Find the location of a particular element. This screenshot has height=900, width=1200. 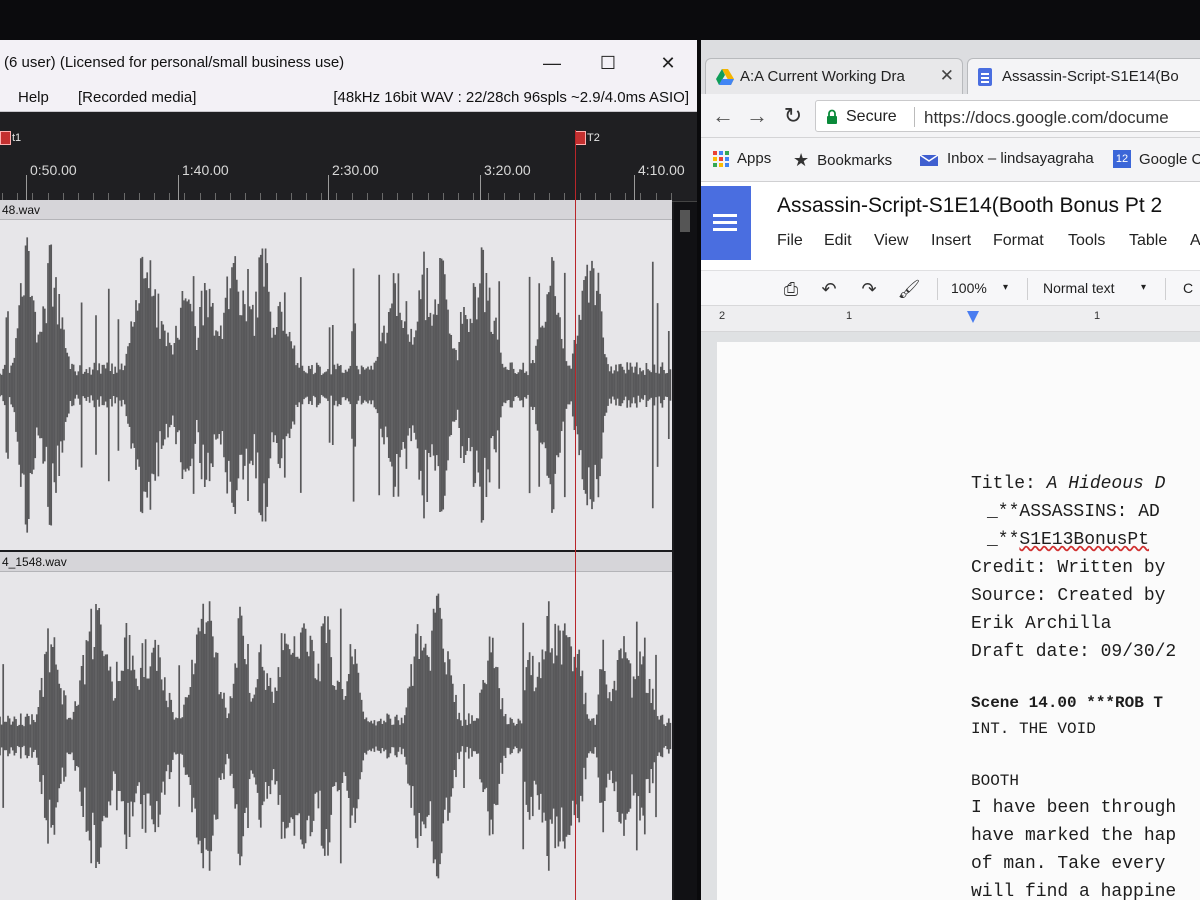

dialogue-line: have marked the hap is located at coordinates (1074, 836).